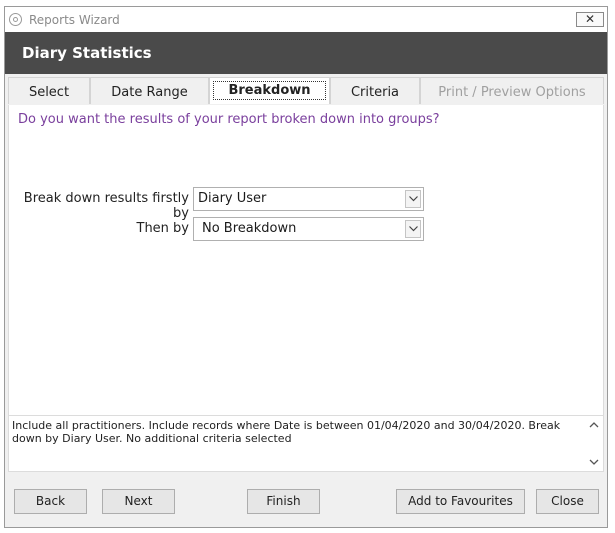 This screenshot has width=615, height=533. What do you see at coordinates (138, 501) in the screenshot?
I see `next-button: Next` at bounding box center [138, 501].